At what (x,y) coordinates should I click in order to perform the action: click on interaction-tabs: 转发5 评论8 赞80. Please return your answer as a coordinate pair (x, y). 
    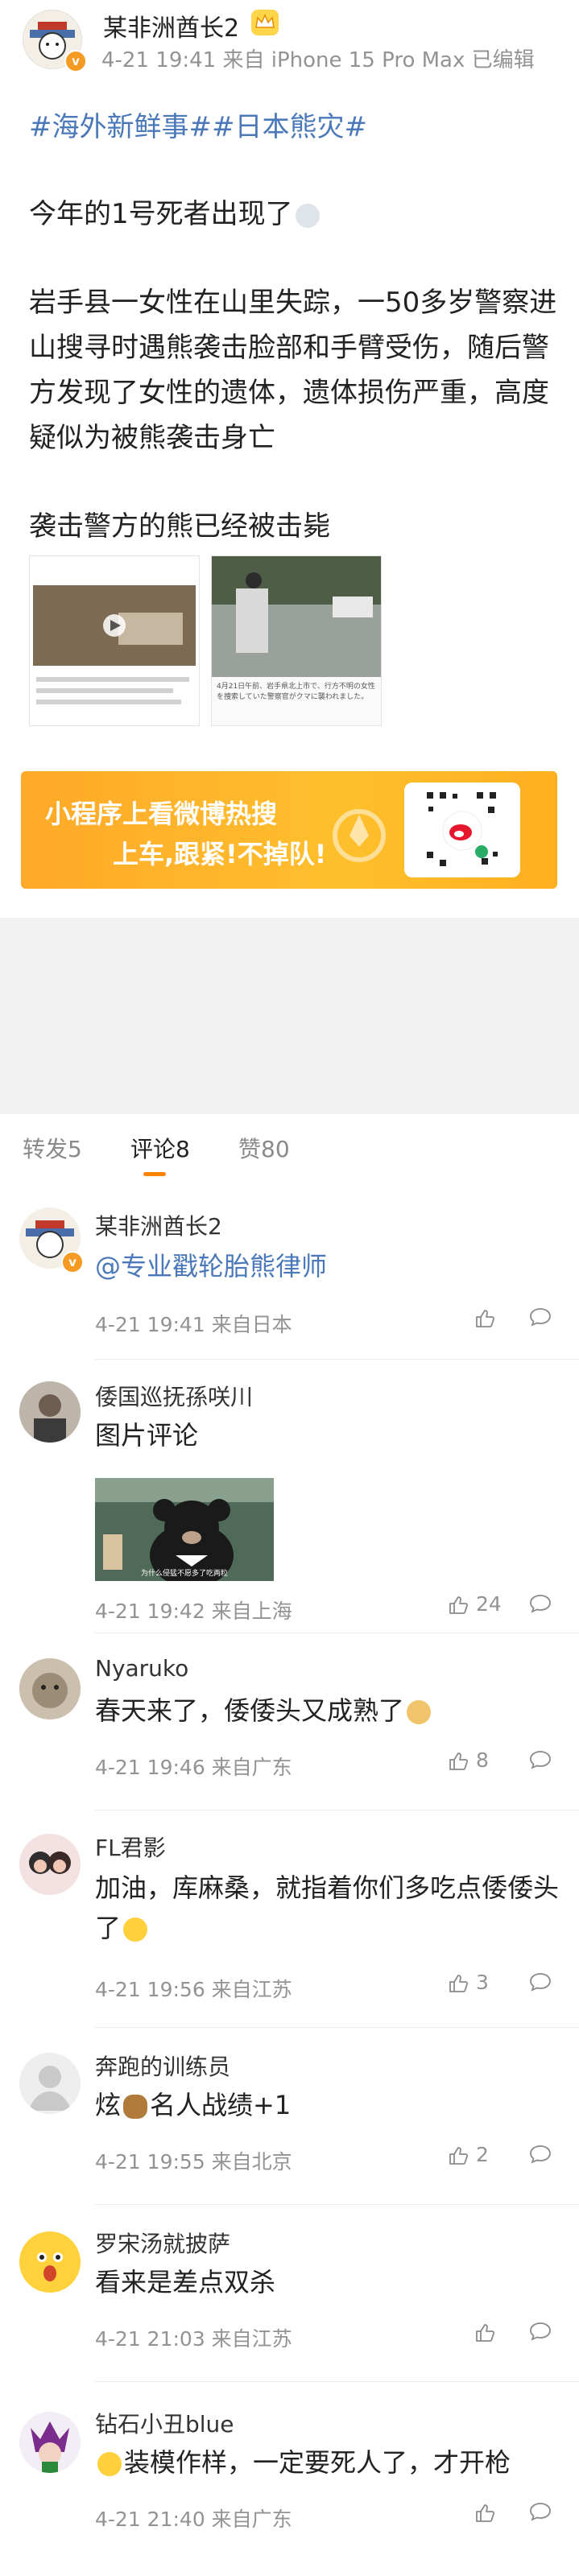
    Looking at the image, I should click on (289, 1150).